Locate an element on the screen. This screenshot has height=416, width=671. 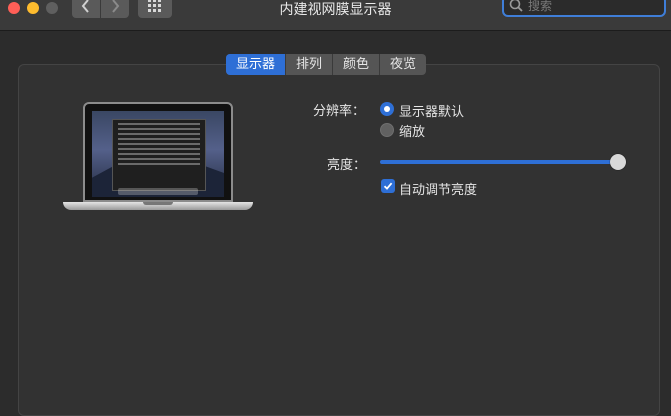
brightness-slider-track is located at coordinates (499, 162).